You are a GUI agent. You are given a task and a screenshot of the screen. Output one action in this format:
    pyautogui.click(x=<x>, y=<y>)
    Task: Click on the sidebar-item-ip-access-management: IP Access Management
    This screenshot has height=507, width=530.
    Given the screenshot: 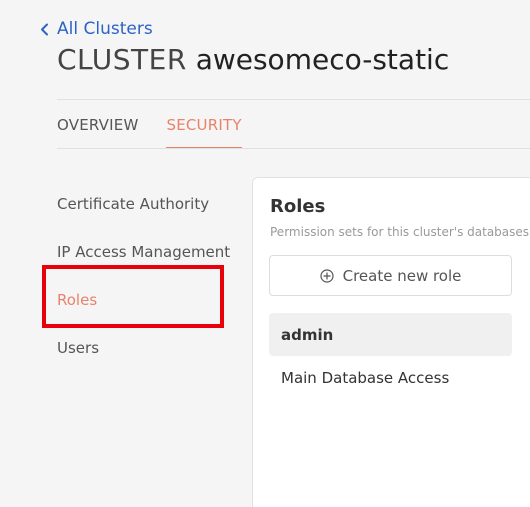 What is the action you would take?
    pyautogui.click(x=143, y=252)
    